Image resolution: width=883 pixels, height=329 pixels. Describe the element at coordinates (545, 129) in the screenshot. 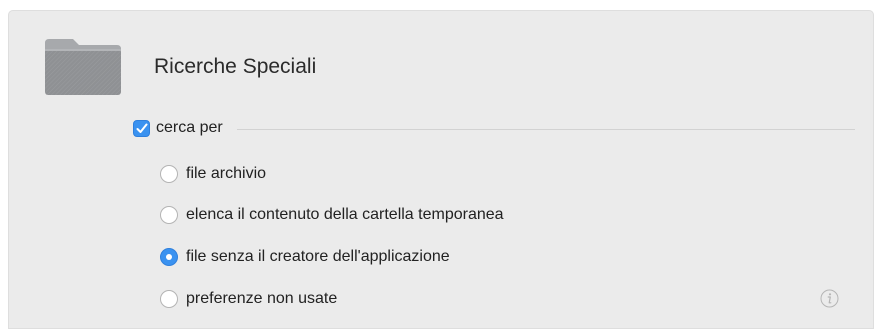

I see `section-divider` at that location.